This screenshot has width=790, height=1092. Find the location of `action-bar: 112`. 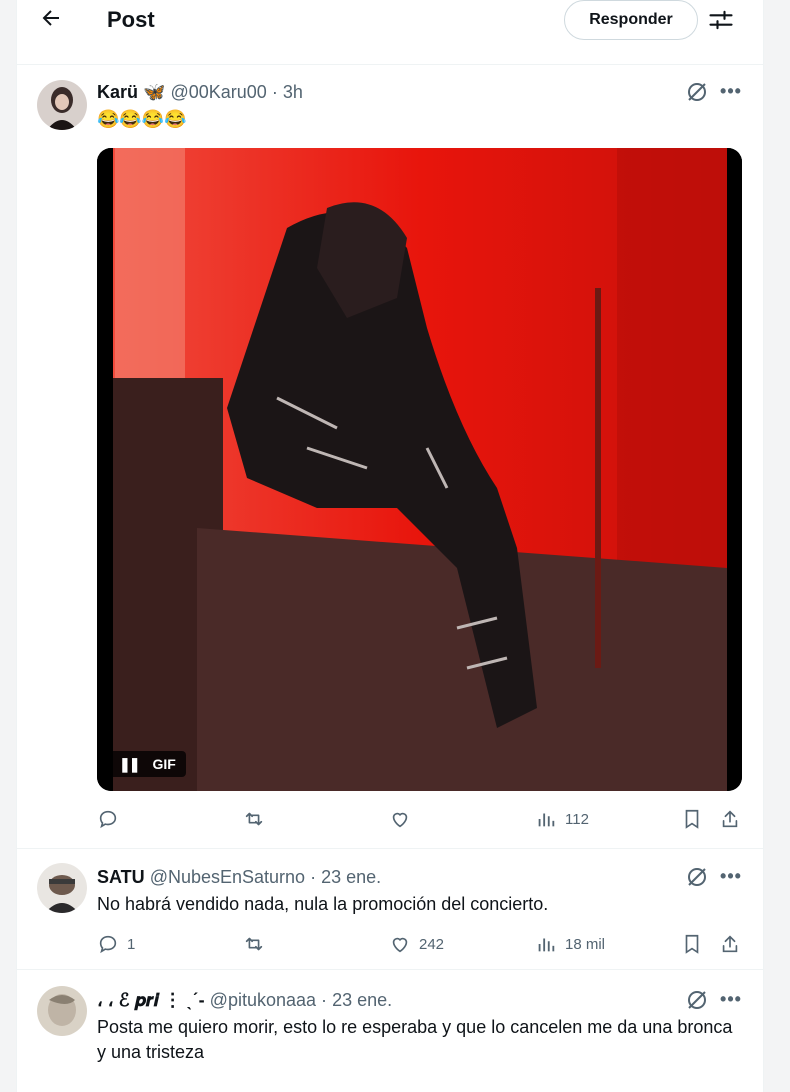

action-bar: 112 is located at coordinates (421, 819).